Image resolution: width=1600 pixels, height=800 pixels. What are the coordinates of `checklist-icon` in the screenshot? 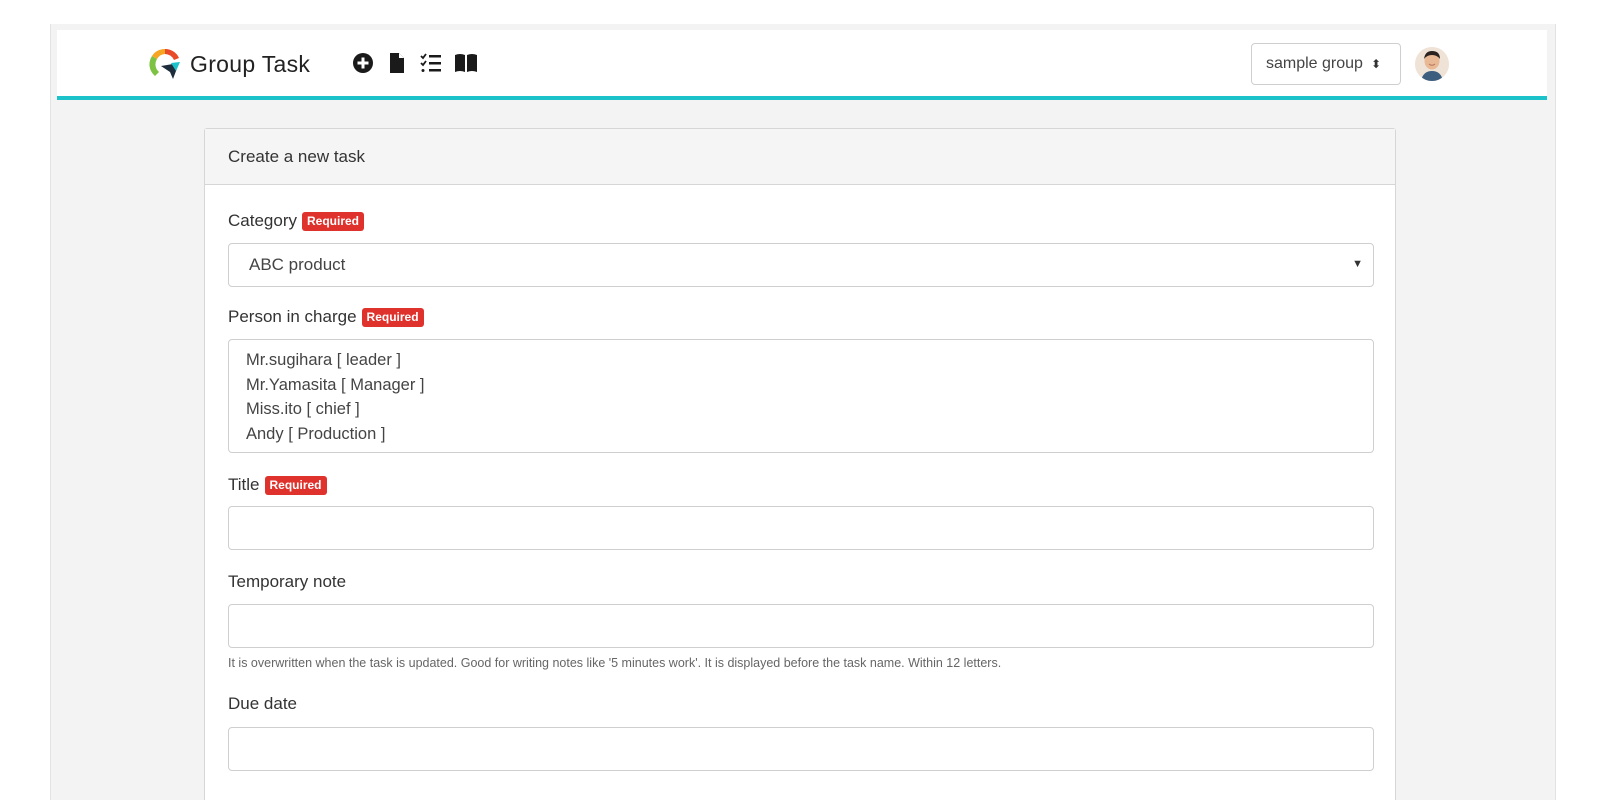 It's located at (431, 63).